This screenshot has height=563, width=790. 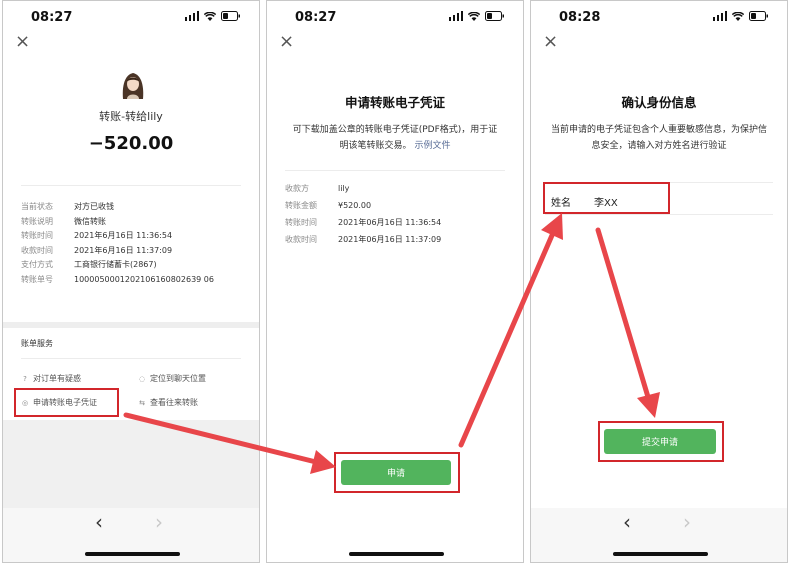 I want to click on services-title: 账单服务, so click(x=37, y=343).